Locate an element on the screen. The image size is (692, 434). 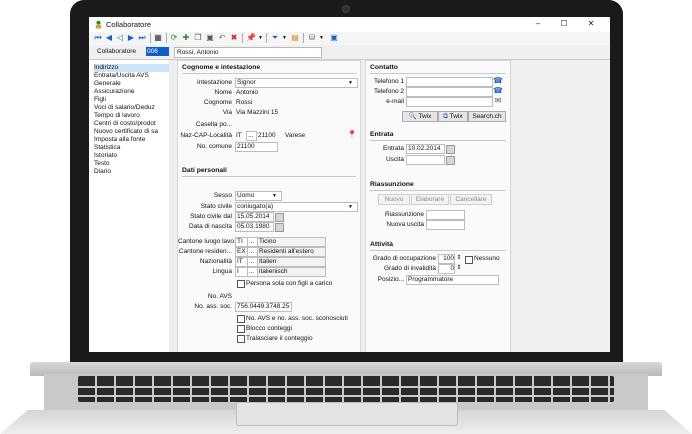
nessuno-checkbox is located at coordinates (469, 260).